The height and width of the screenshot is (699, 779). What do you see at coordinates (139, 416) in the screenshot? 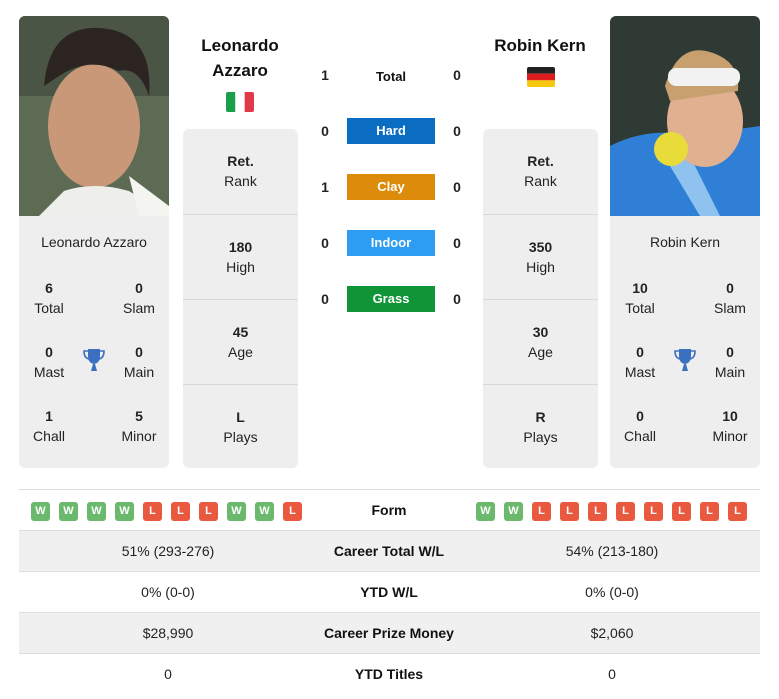
I see `value: 5` at bounding box center [139, 416].